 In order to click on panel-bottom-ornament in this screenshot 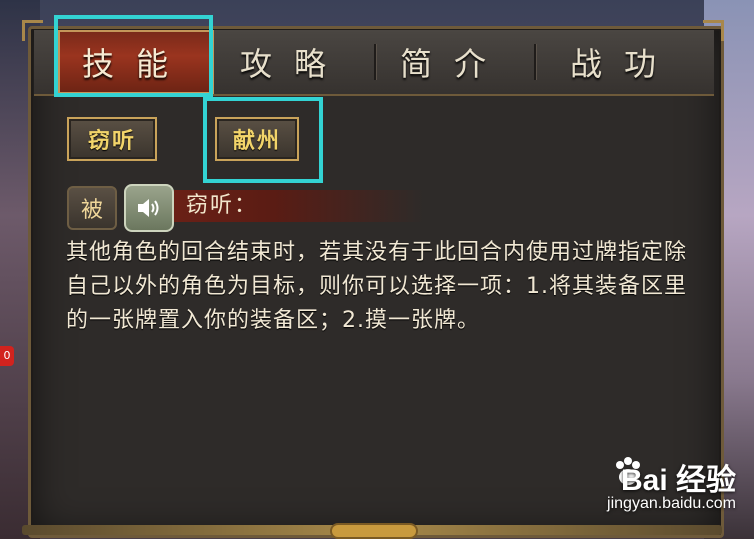, I will do `click(374, 531)`.